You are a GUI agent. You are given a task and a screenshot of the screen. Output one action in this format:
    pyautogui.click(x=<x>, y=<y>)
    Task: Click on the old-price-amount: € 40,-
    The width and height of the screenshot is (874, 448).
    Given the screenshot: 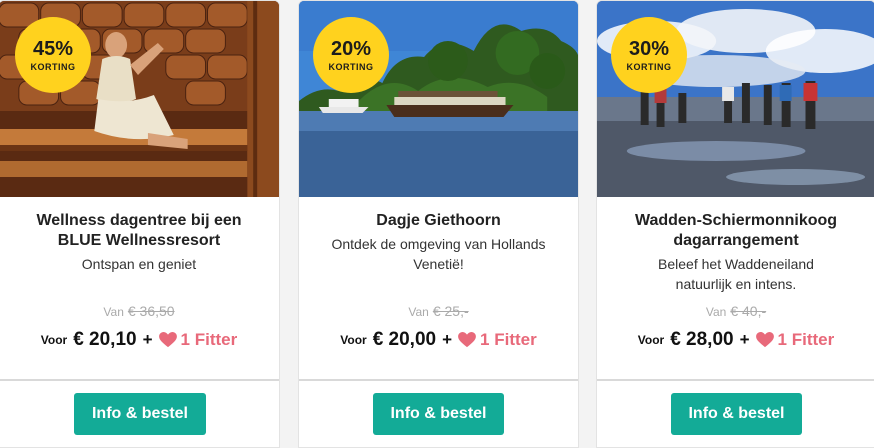 What is the action you would take?
    pyautogui.click(x=748, y=311)
    